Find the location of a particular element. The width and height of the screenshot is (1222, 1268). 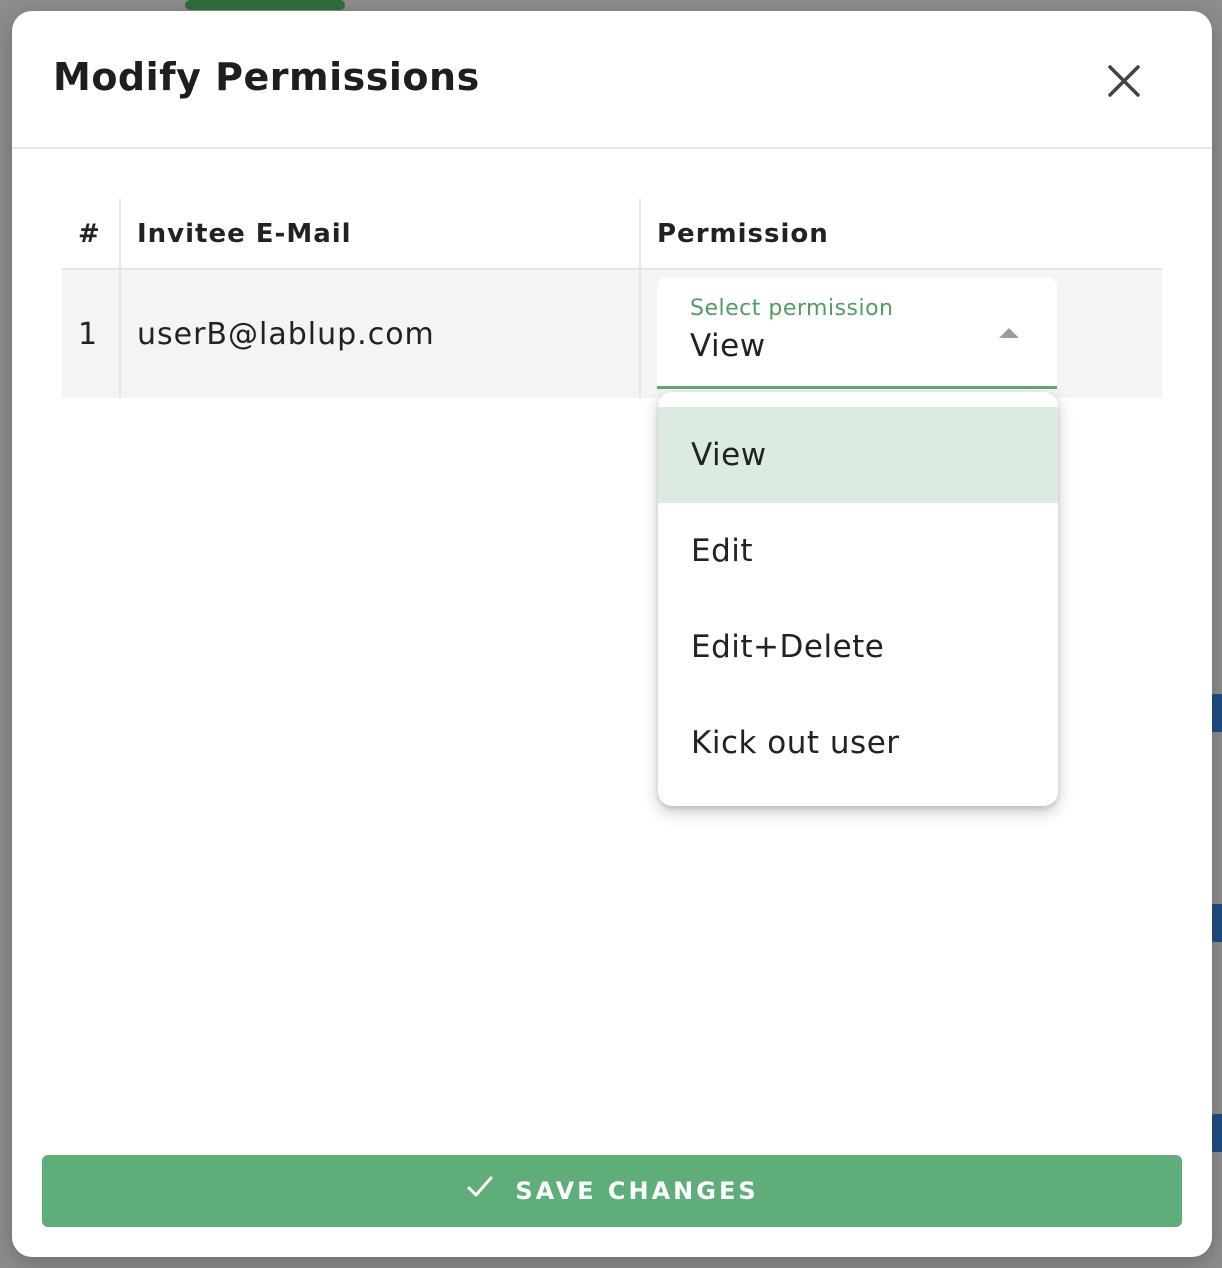

close-button is located at coordinates (1124, 81).